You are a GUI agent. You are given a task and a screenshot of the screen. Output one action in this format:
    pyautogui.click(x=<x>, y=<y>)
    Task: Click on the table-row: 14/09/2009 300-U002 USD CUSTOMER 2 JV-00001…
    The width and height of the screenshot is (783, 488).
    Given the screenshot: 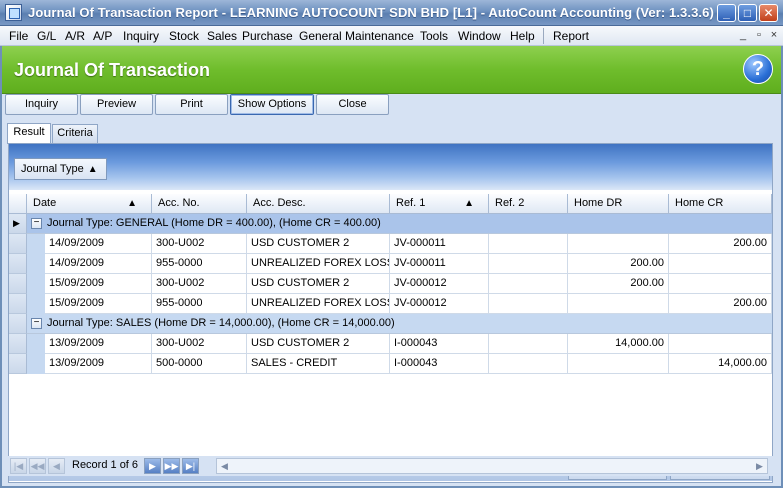 What is the action you would take?
    pyautogui.click(x=390, y=244)
    